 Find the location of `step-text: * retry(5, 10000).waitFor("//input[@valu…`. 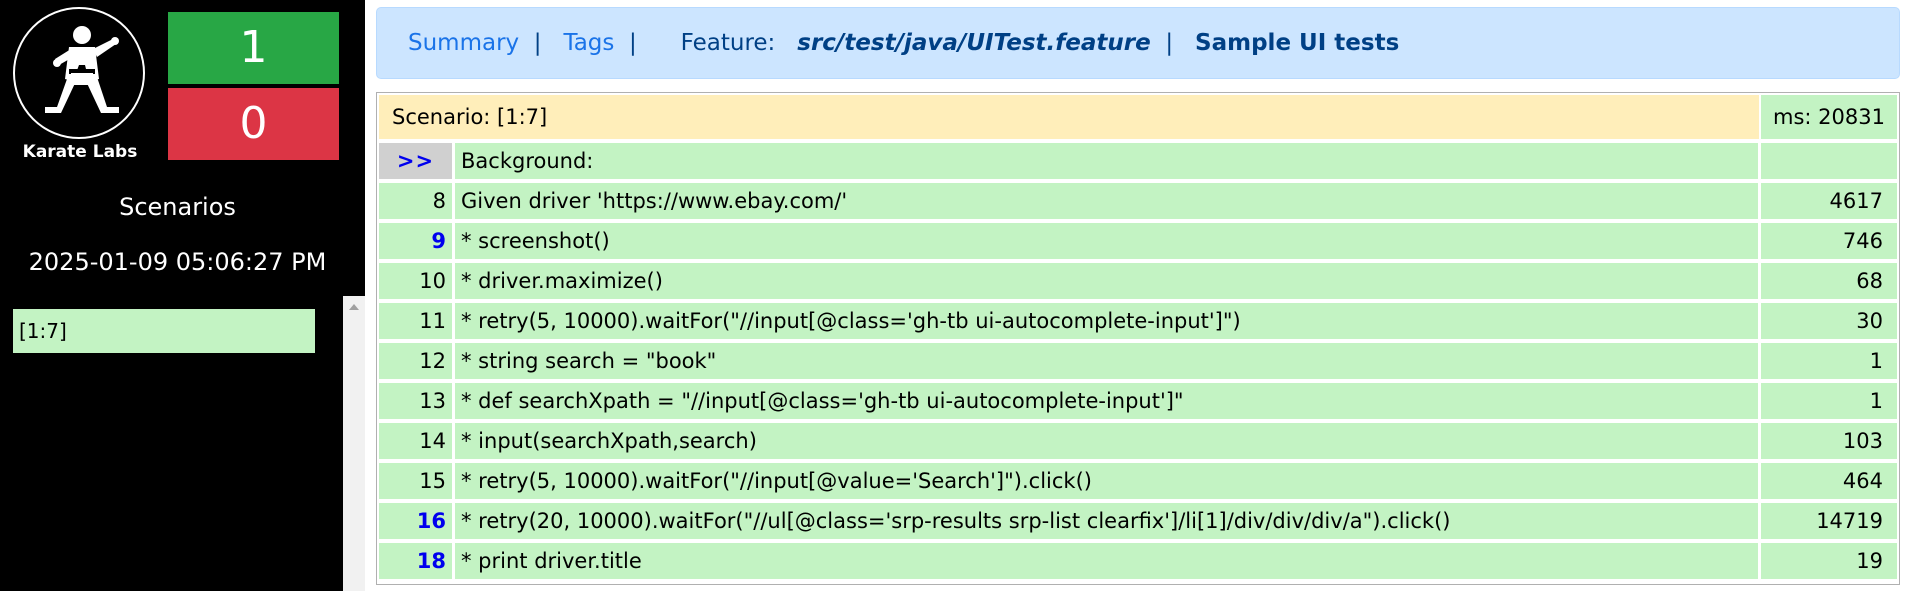

step-text: * retry(5, 10000).waitFor("//input[@valu… is located at coordinates (1106, 481).